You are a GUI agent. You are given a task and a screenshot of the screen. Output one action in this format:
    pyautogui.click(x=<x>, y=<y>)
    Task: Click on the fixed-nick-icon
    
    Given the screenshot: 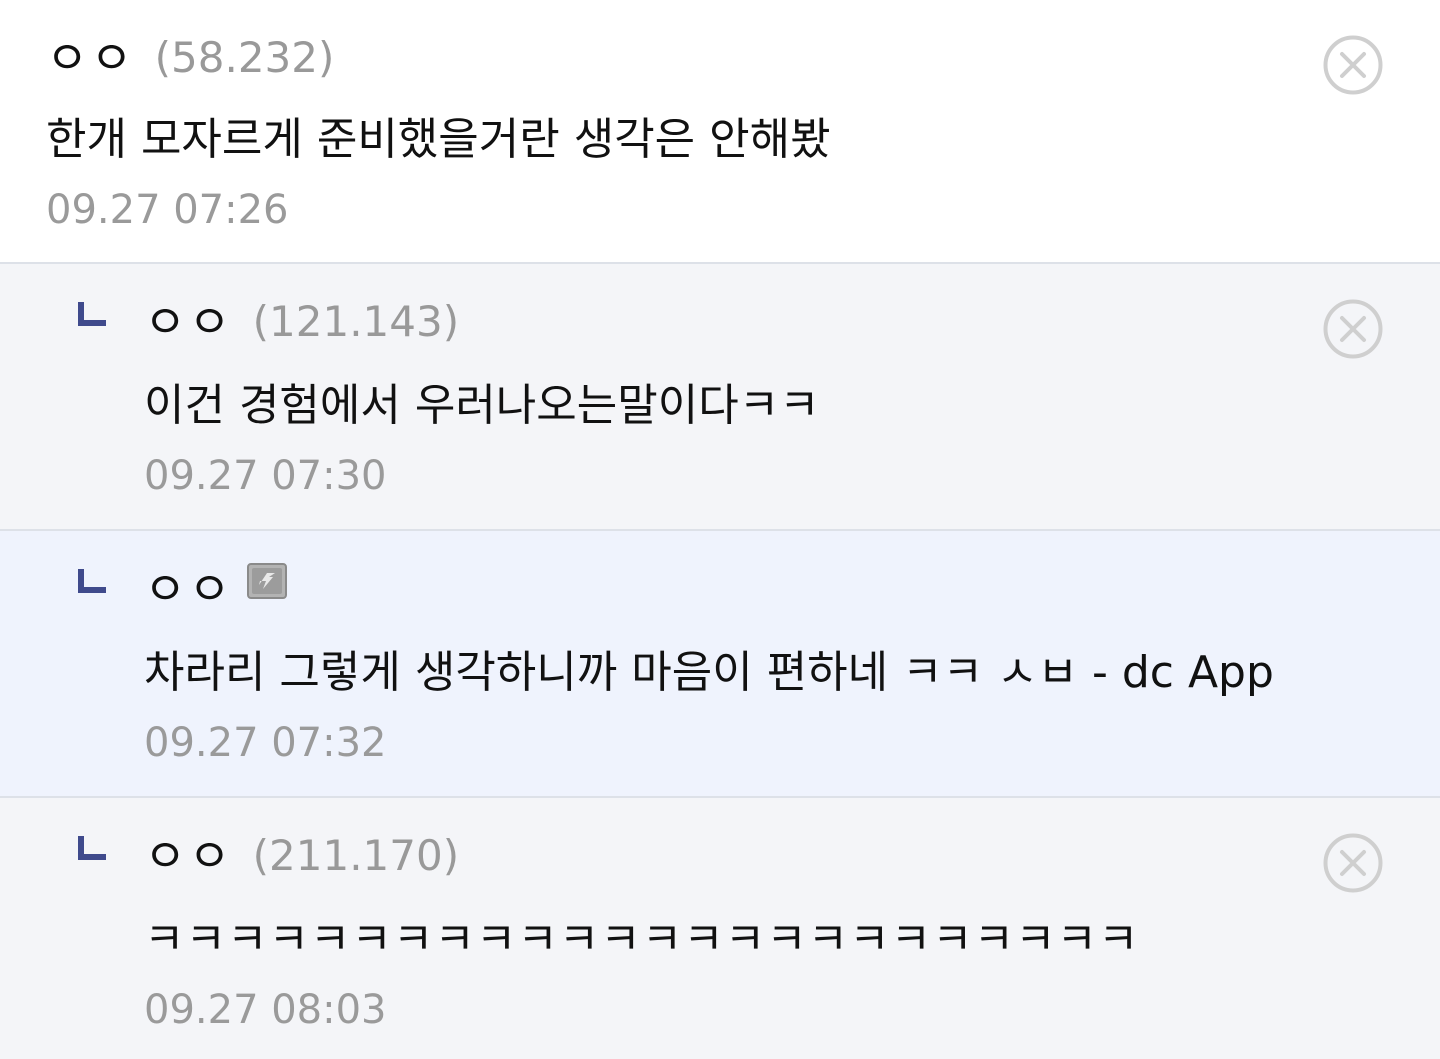 What is the action you would take?
    pyautogui.click(x=266, y=581)
    